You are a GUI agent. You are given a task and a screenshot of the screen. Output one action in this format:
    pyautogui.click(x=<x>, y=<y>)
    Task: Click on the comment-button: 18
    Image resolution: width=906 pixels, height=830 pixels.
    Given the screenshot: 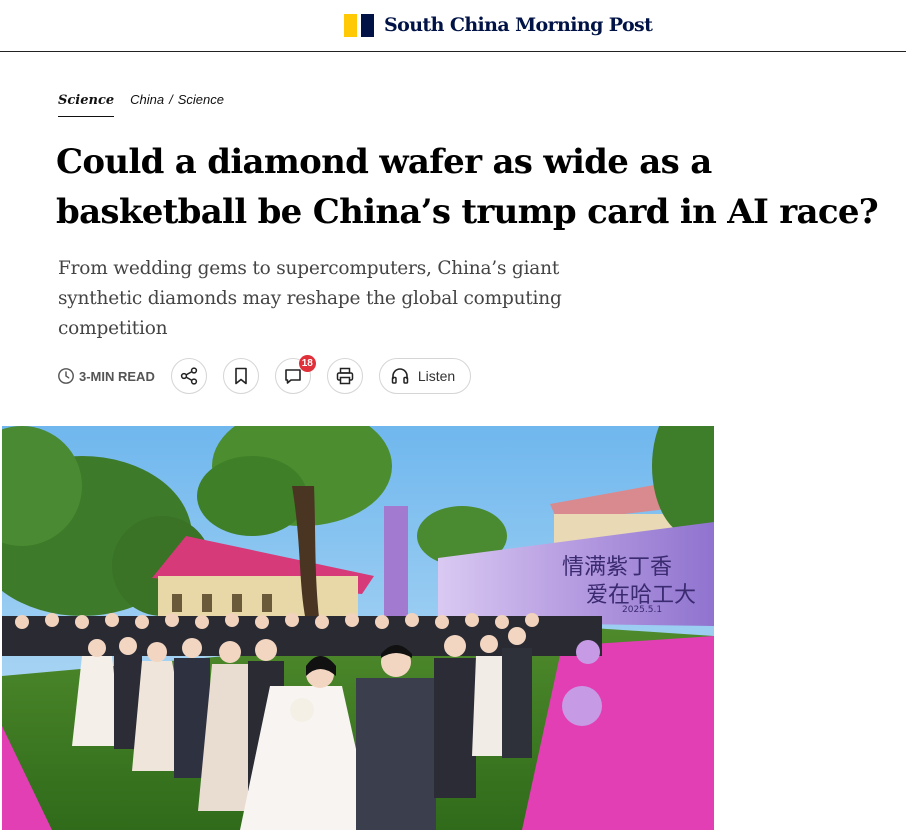 What is the action you would take?
    pyautogui.click(x=295, y=374)
    